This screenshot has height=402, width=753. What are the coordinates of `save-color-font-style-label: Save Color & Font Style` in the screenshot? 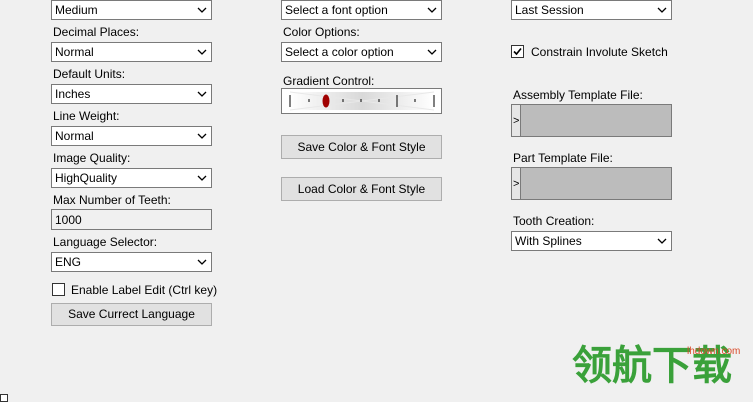 It's located at (361, 147).